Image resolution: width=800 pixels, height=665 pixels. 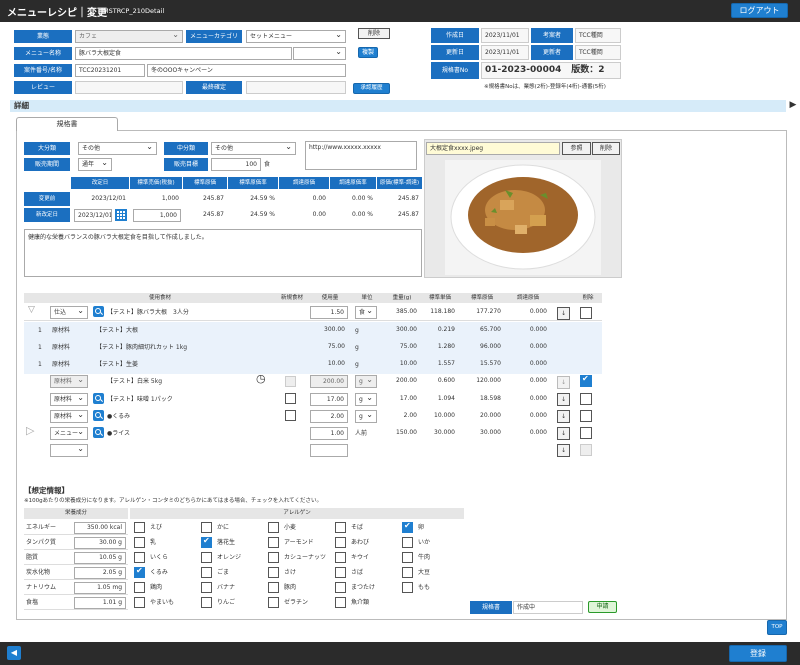 What do you see at coordinates (121, 215) in the screenshot?
I see `calendar-icon` at bounding box center [121, 215].